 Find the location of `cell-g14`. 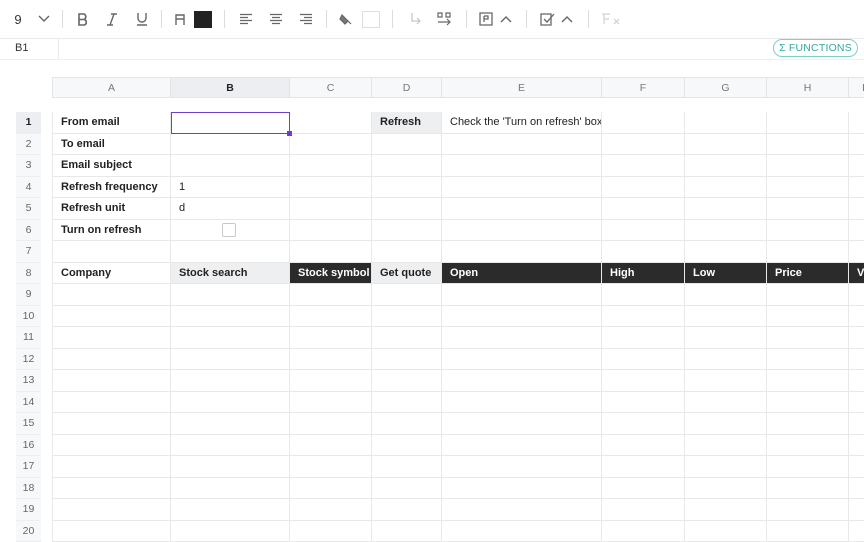

cell-g14 is located at coordinates (726, 403).